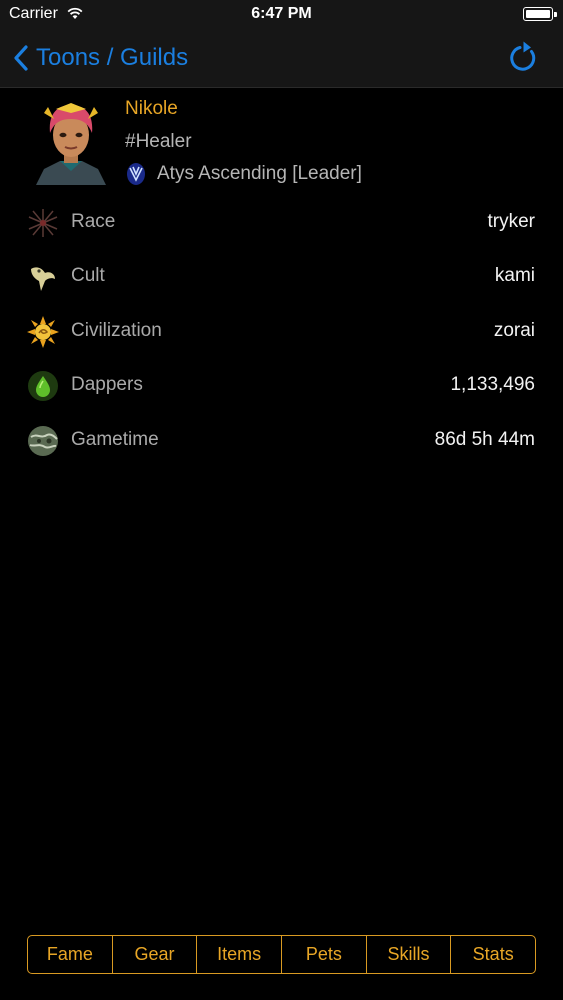  What do you see at coordinates (281, 277) in the screenshot?
I see `attribute-row-cult: Cult kami` at bounding box center [281, 277].